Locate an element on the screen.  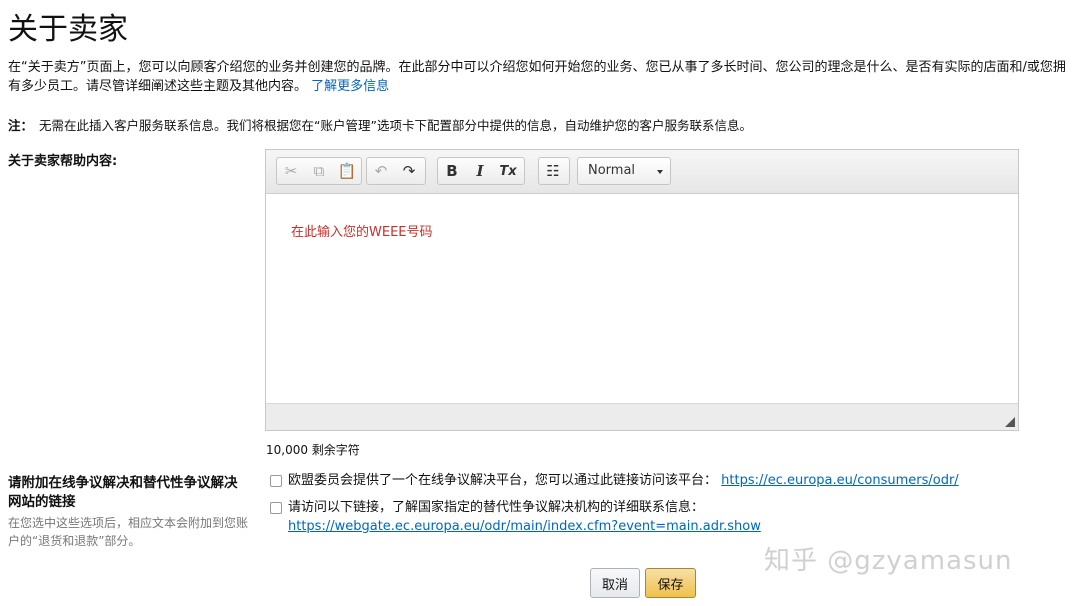
adr-bodies-checkbox is located at coordinates (276, 508).